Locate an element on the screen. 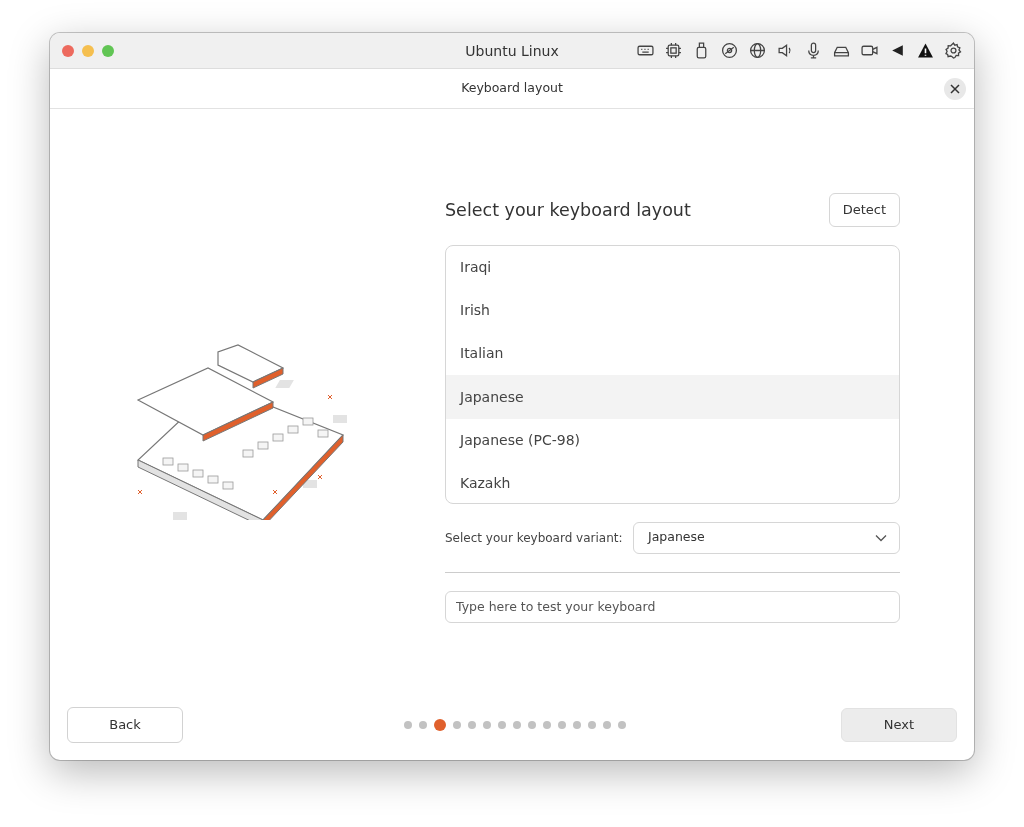 The image size is (1024, 827). window-title: Ubuntu Linux is located at coordinates (512, 51).